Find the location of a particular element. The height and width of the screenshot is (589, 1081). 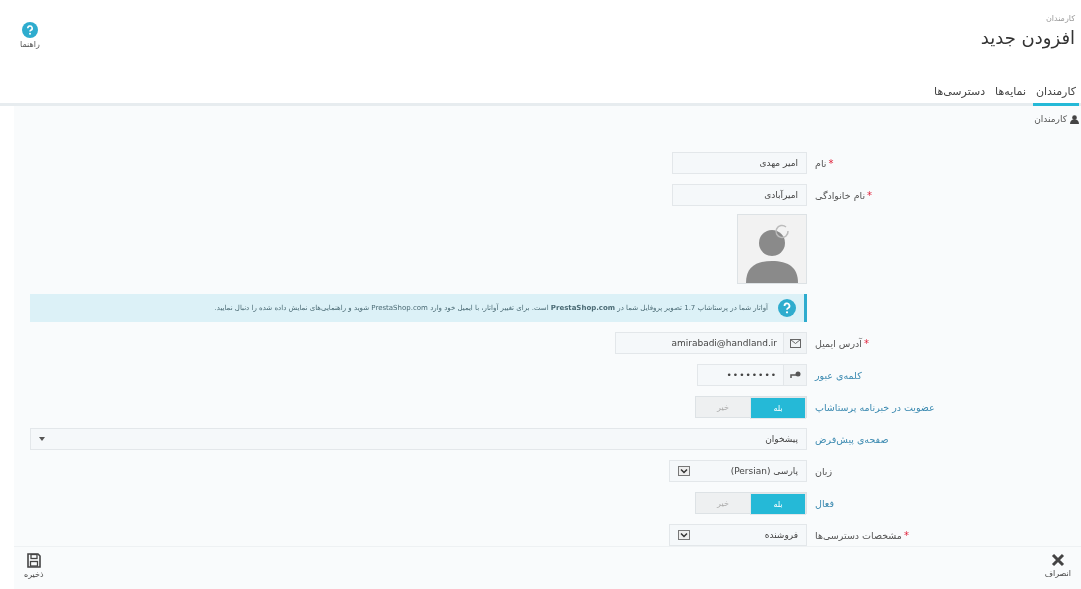

email-input: amirabadi@handland.ir is located at coordinates (711, 343).